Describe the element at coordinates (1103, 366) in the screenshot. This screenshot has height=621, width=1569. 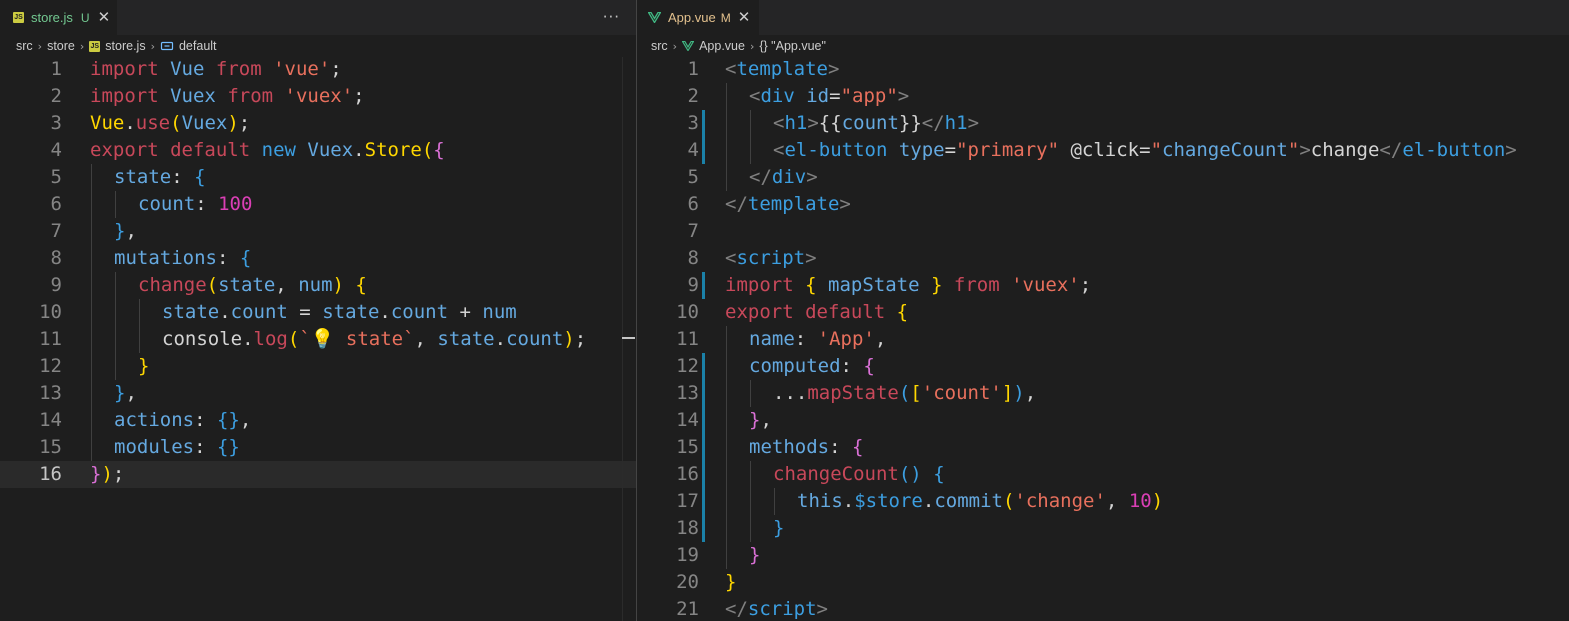
I see `code-line: 12 computed: {` at that location.